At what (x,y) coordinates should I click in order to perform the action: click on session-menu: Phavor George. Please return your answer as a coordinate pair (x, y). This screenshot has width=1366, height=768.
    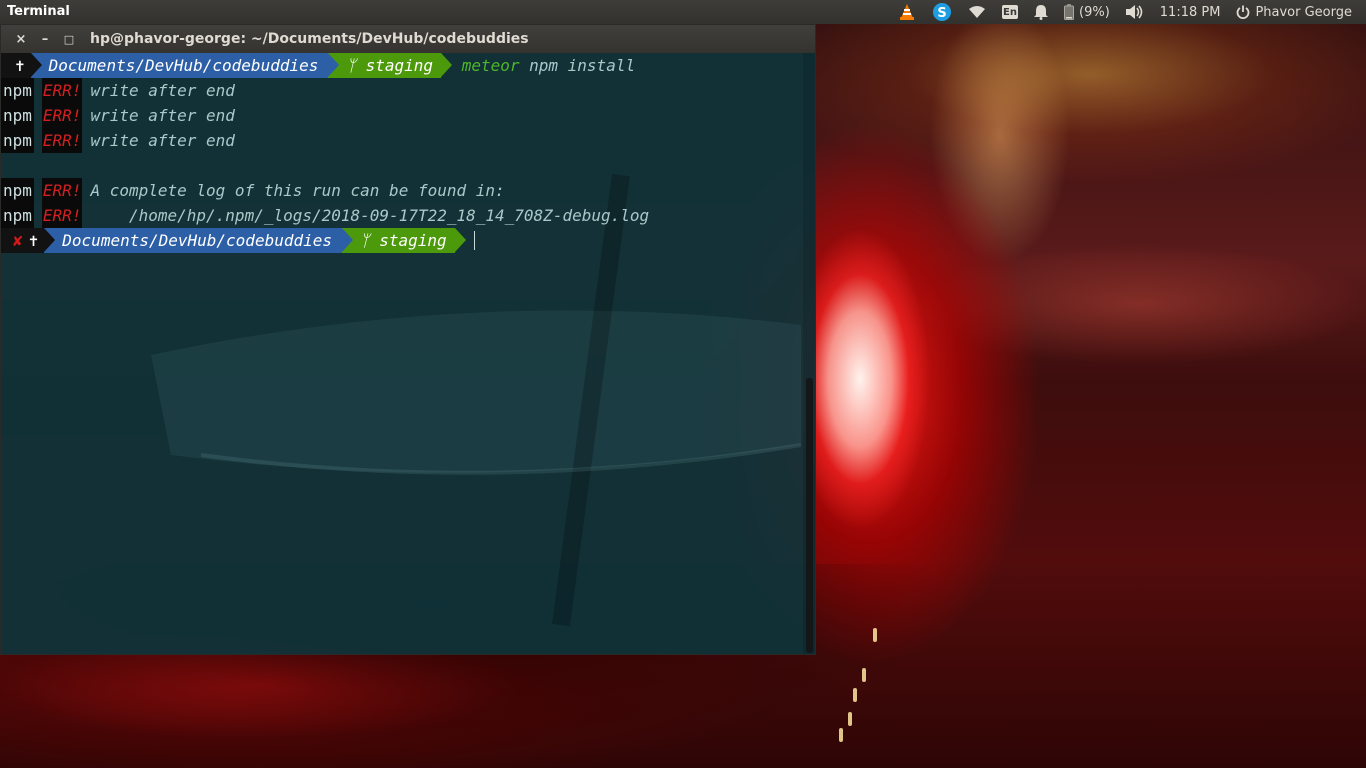
    Looking at the image, I should click on (1294, 12).